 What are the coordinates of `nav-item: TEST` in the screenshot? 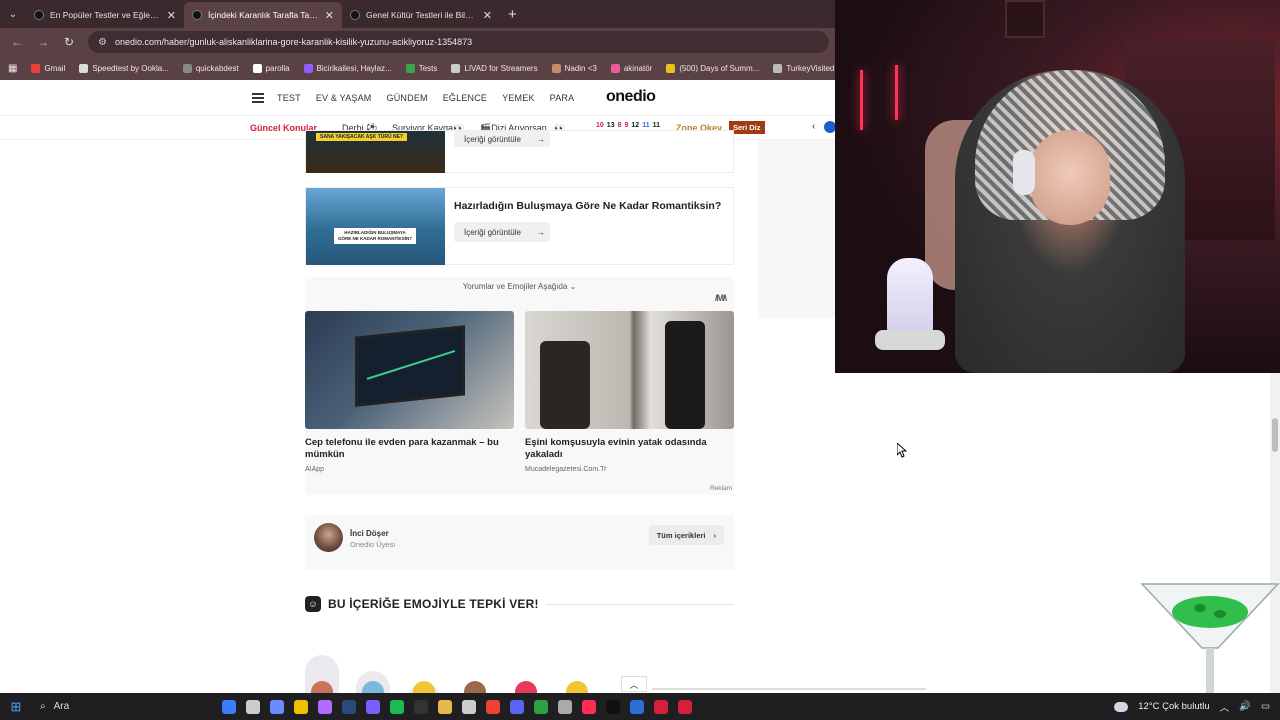 It's located at (289, 98).